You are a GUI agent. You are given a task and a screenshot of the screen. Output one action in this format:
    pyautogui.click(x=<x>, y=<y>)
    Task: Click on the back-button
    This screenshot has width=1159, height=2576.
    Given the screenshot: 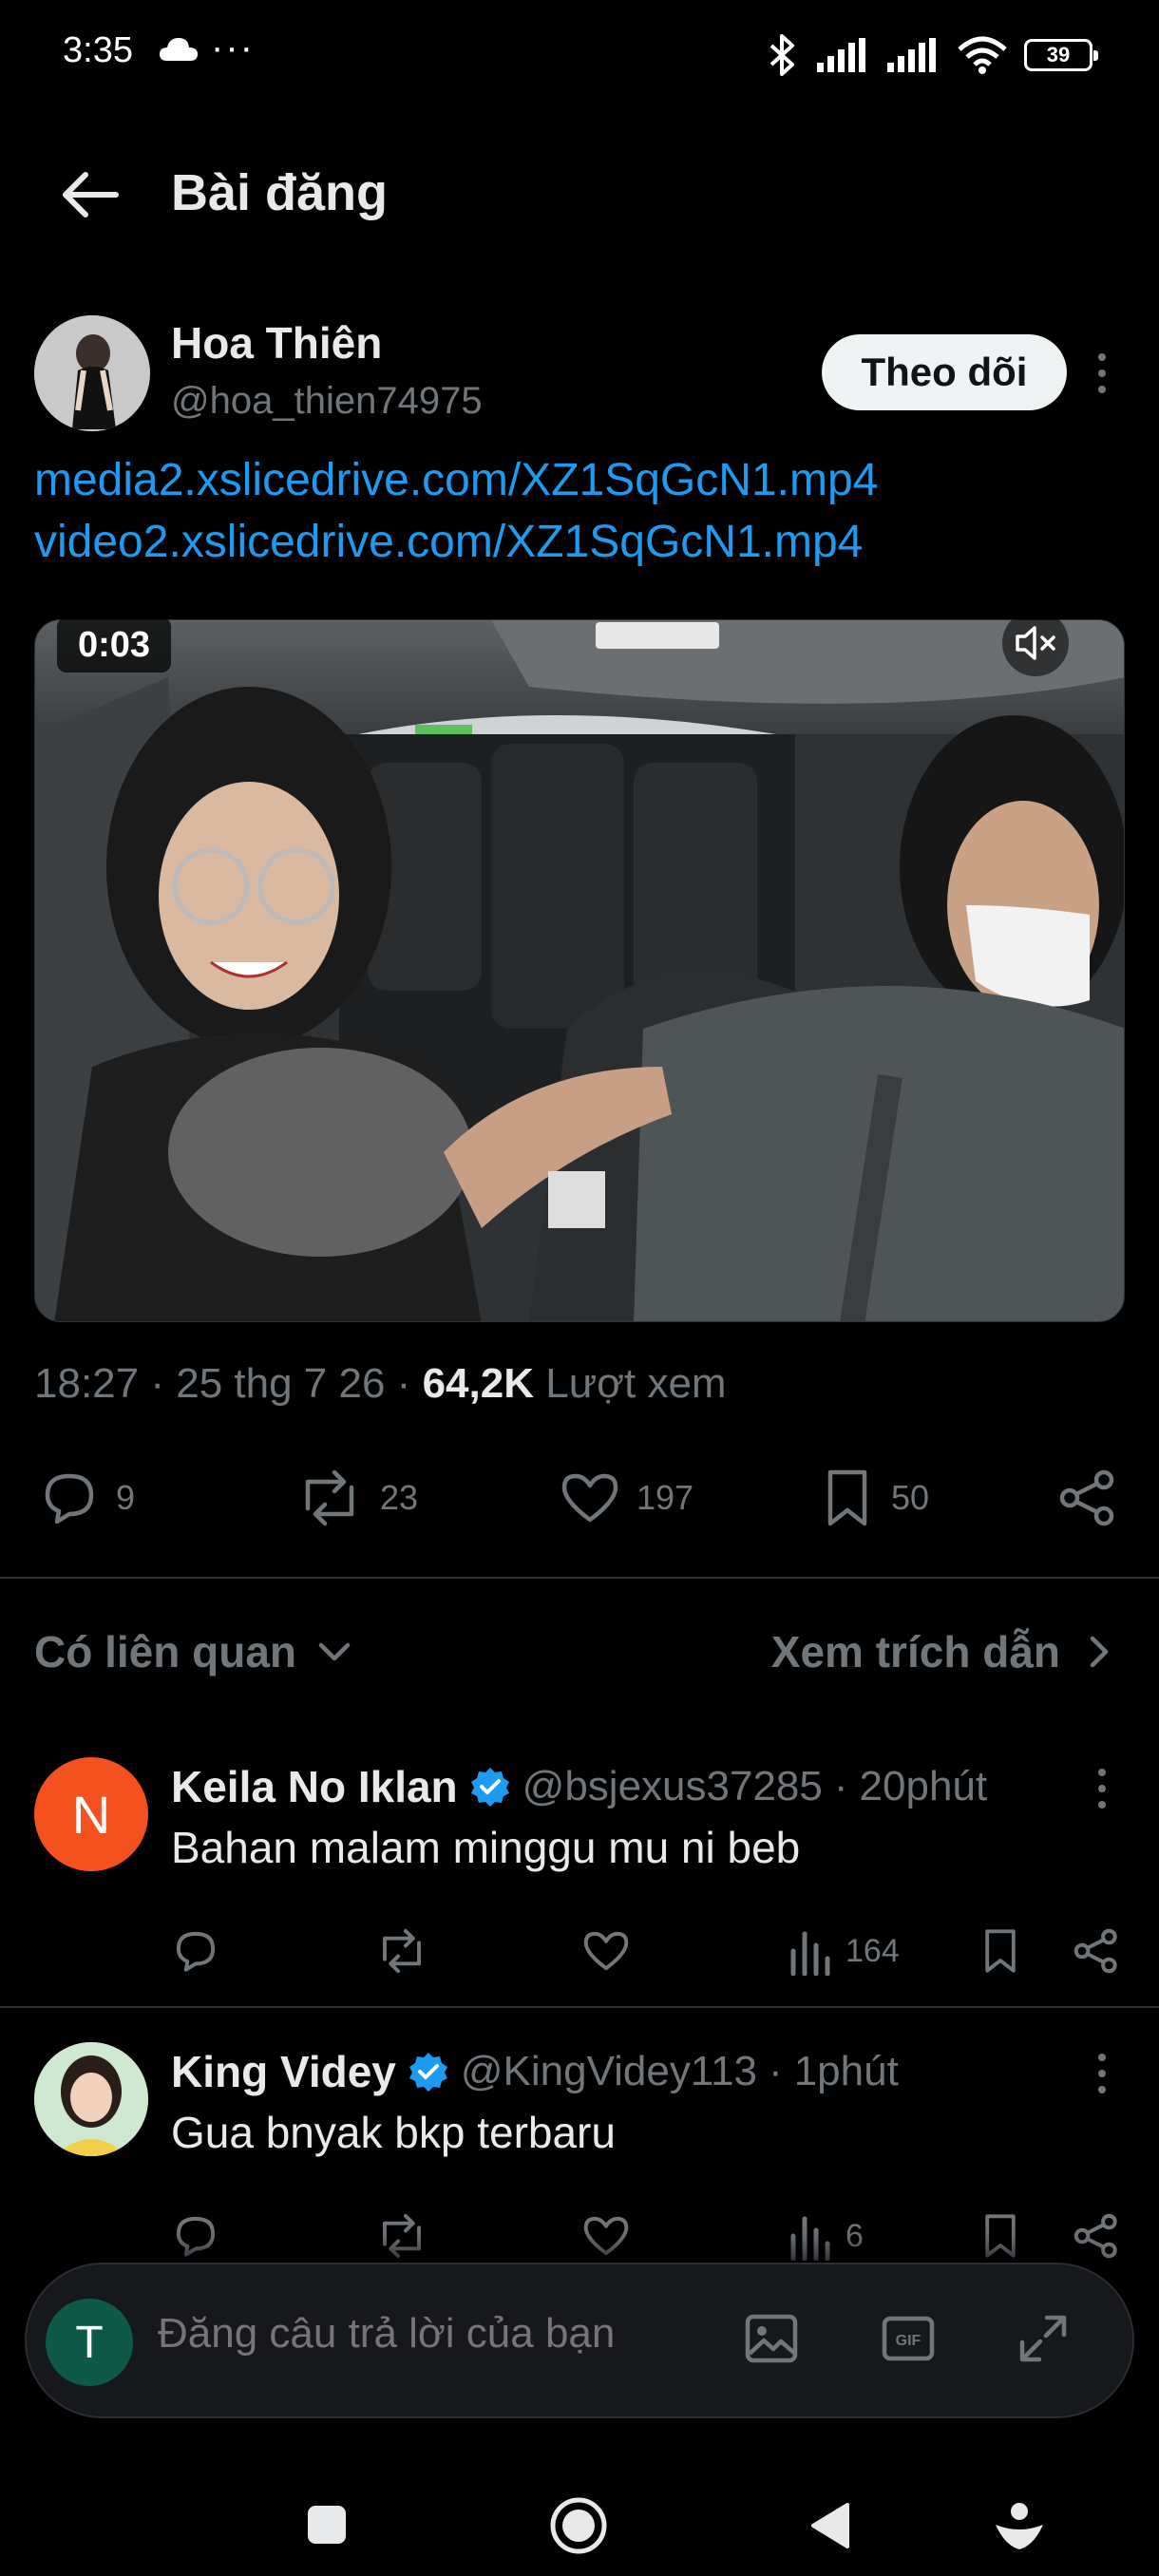 What is the action you would take?
    pyautogui.click(x=90, y=194)
    